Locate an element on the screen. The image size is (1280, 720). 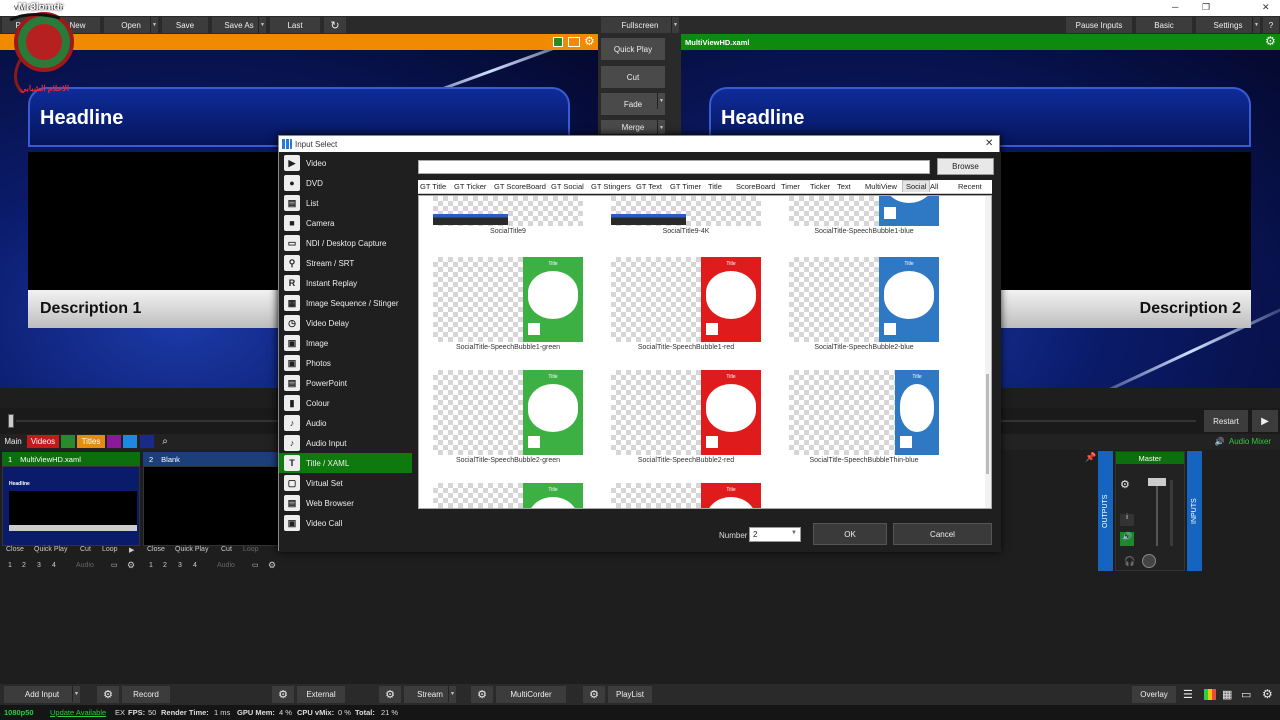
filter-tab: Social is located at coordinates (916, 186).